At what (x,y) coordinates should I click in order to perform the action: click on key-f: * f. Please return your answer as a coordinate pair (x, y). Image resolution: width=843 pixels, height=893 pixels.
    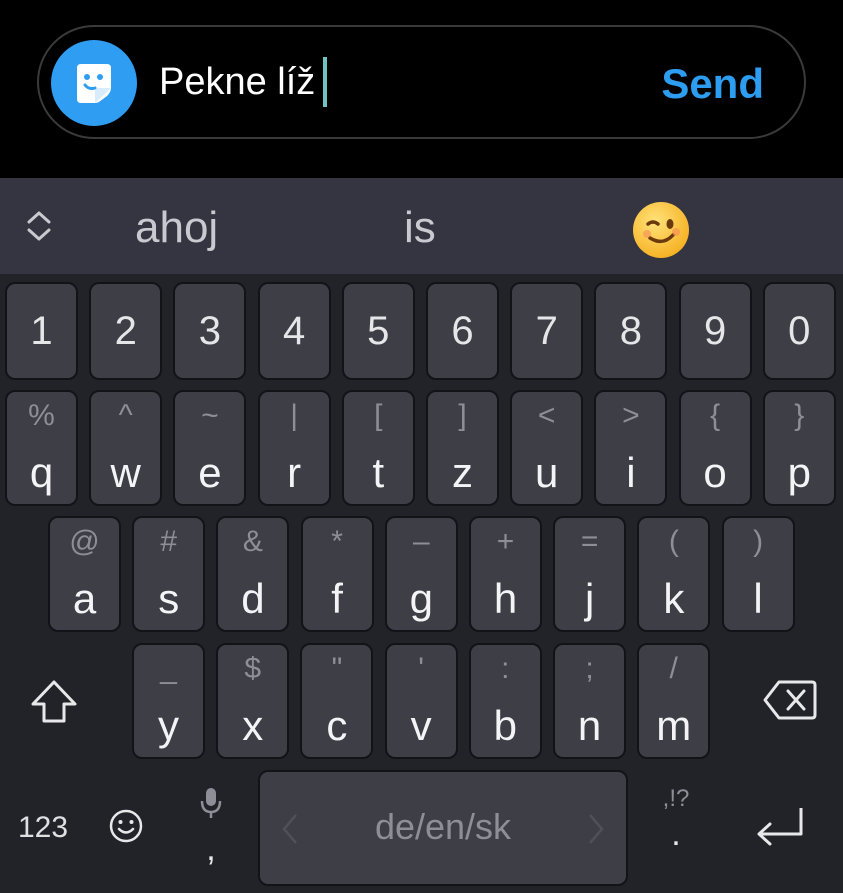
    Looking at the image, I should click on (337, 574).